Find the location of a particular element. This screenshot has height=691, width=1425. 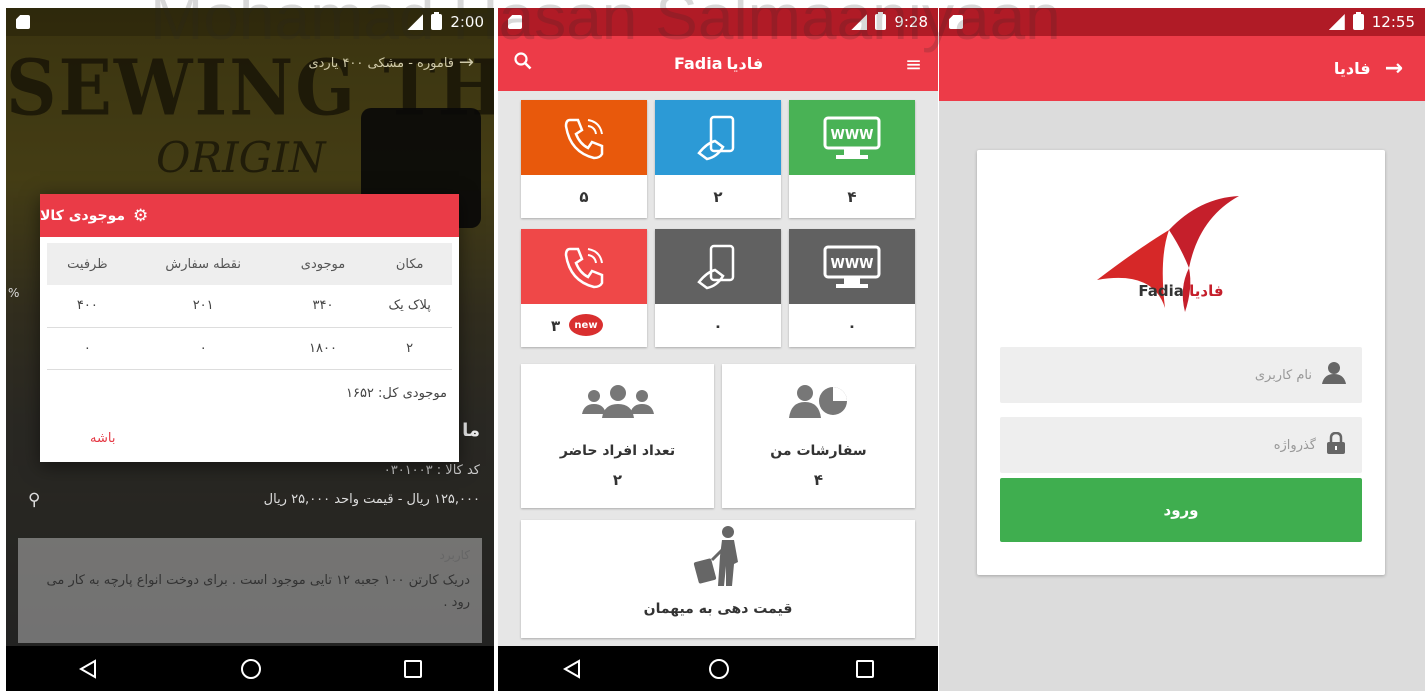

card-value: ۴ is located at coordinates (818, 480).